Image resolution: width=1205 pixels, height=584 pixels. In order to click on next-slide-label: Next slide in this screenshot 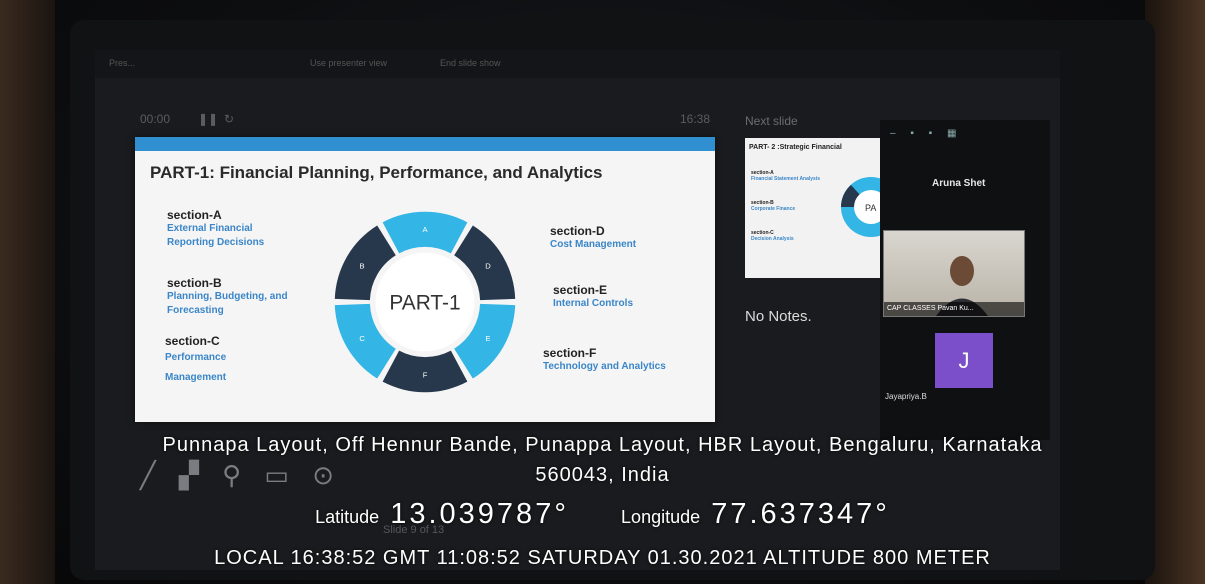, I will do `click(771, 121)`.